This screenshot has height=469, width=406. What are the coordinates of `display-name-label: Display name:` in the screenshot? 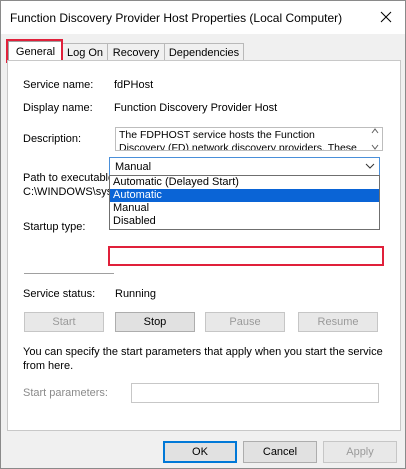 It's located at (58, 108).